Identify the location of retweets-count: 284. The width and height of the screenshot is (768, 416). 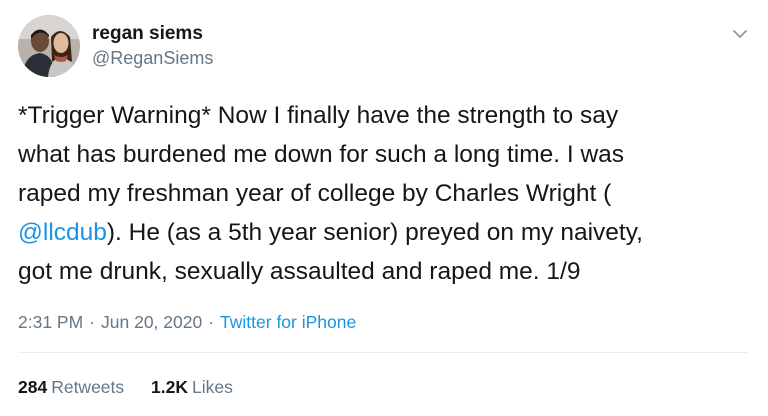
(33, 387).